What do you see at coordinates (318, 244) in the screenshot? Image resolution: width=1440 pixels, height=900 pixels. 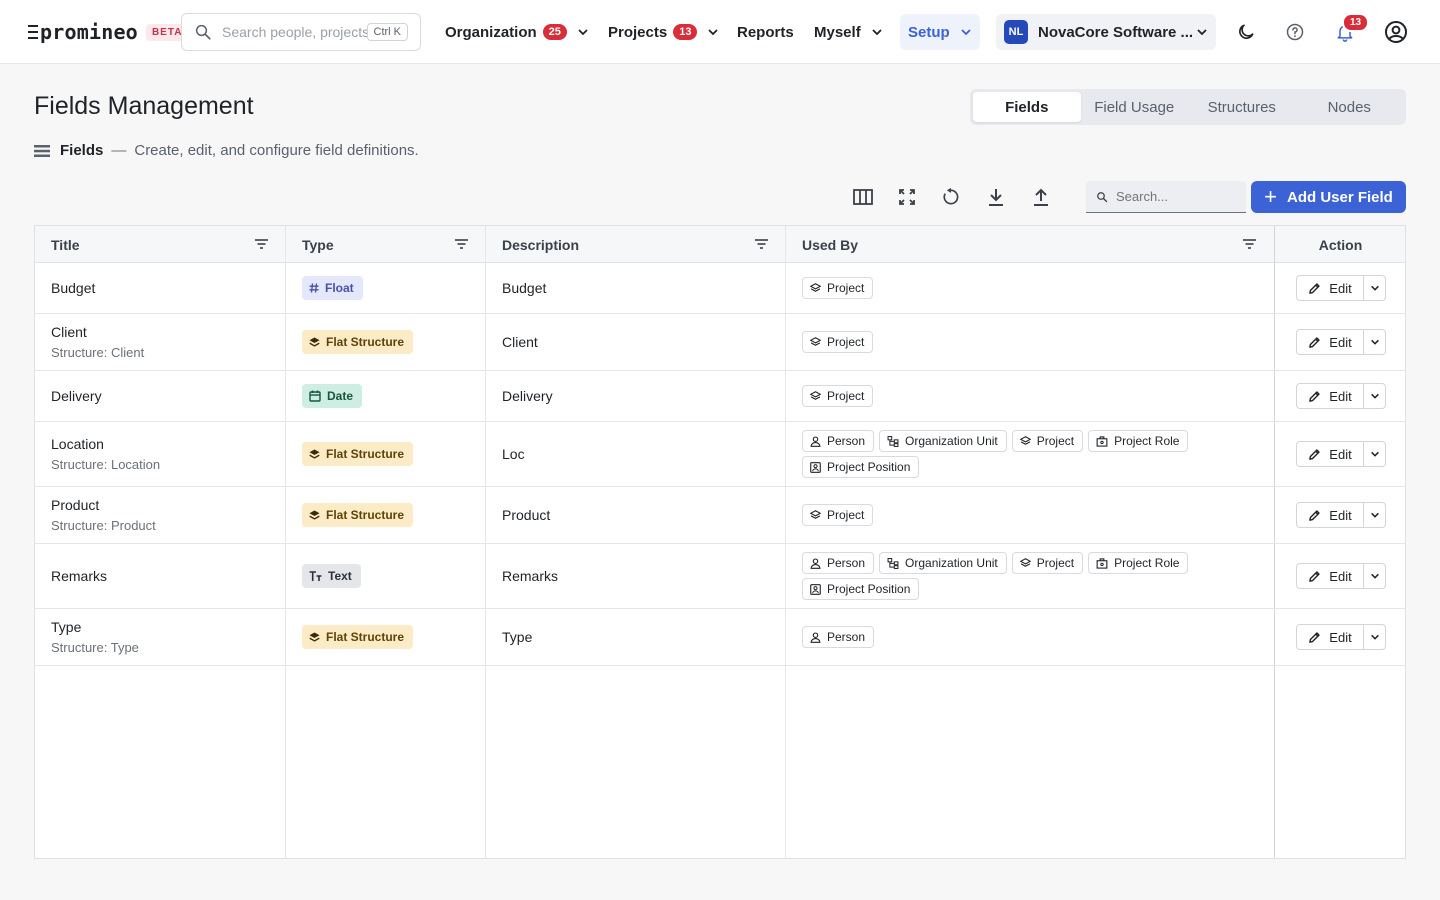 I see `column-header-type: Type` at bounding box center [318, 244].